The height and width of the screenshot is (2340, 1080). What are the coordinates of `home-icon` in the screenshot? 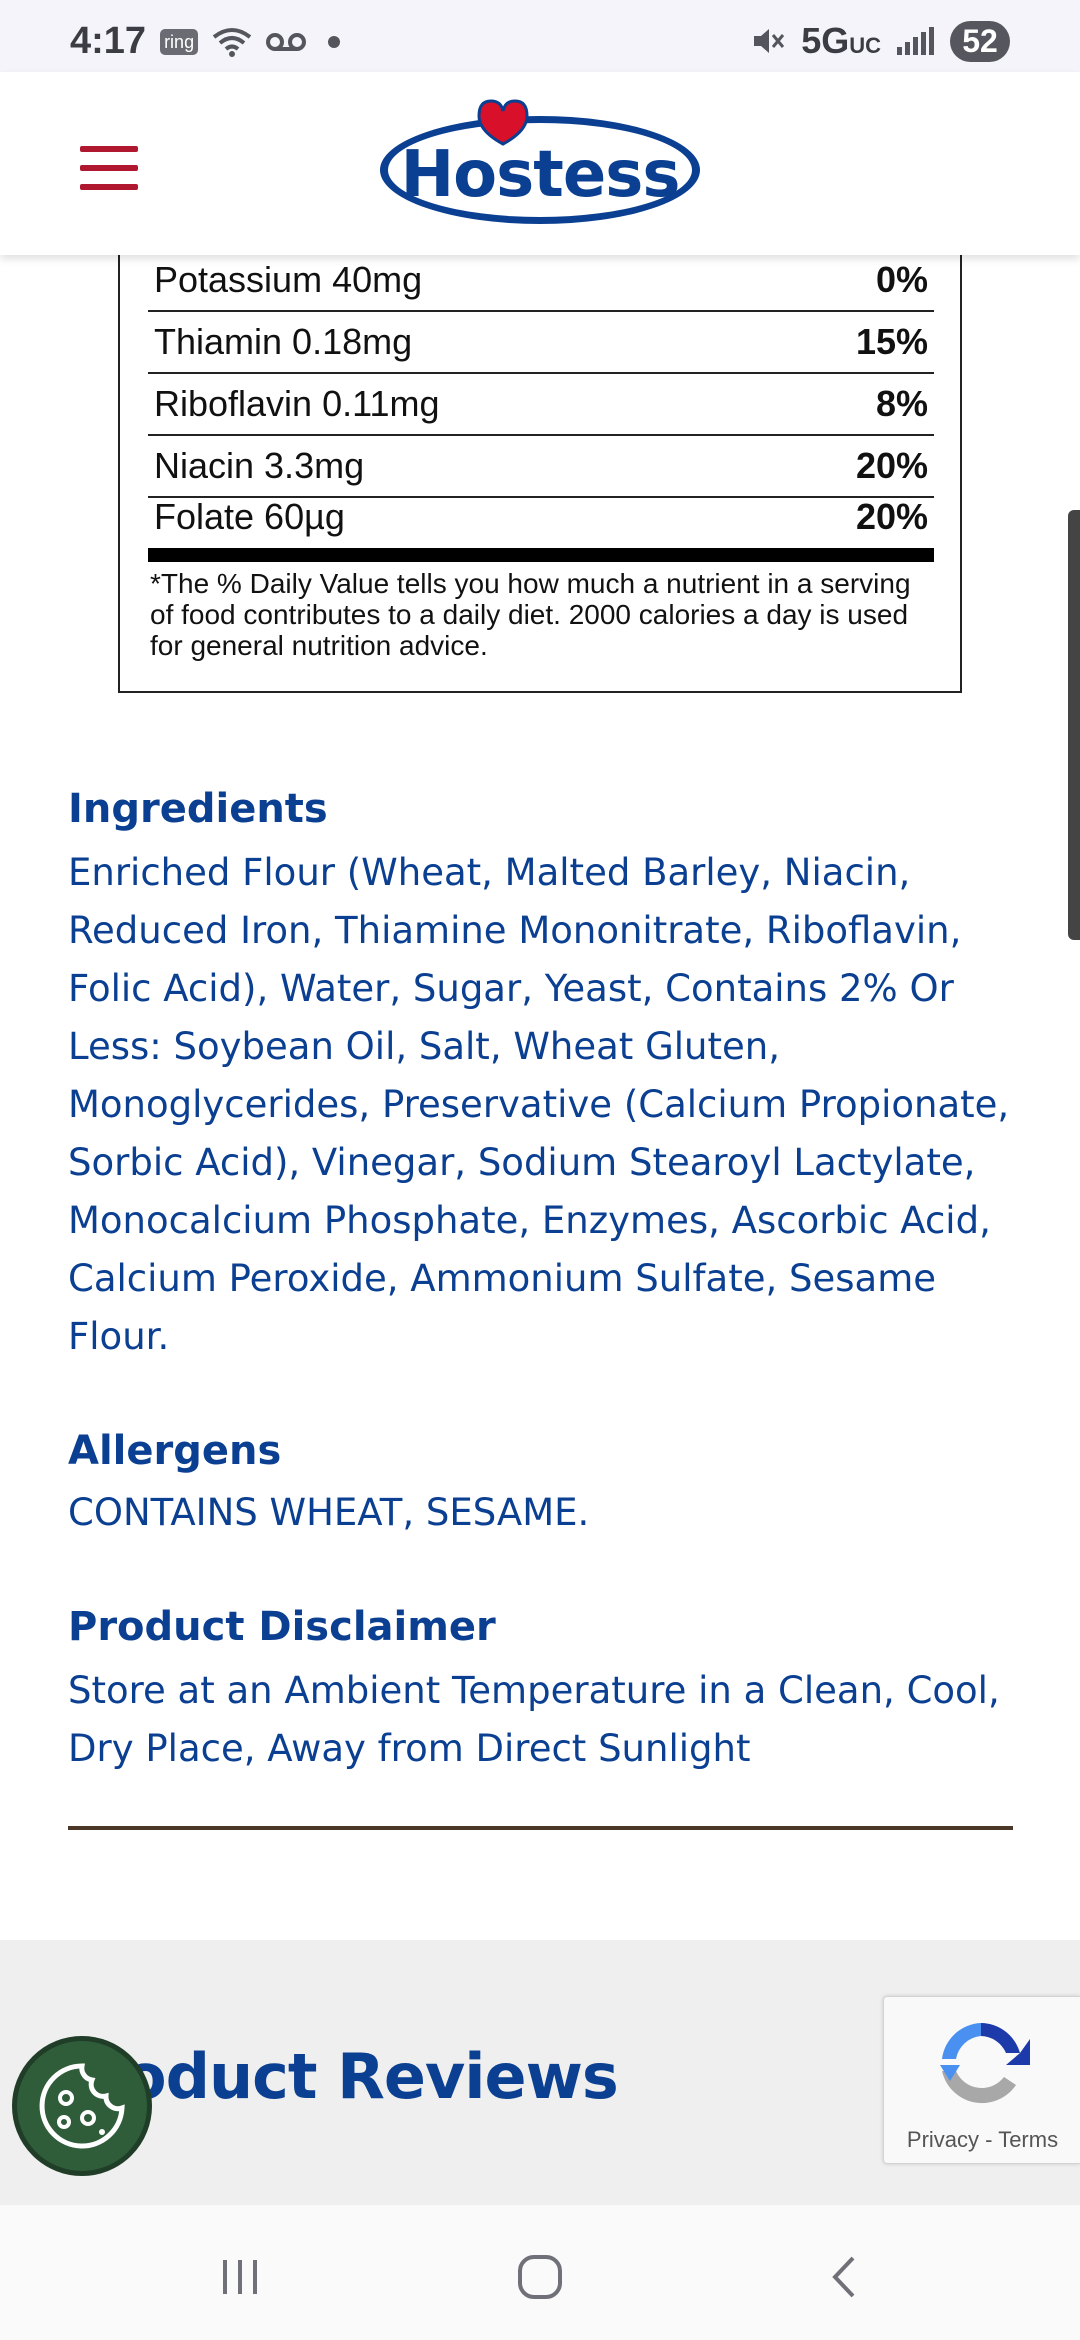 It's located at (540, 2277).